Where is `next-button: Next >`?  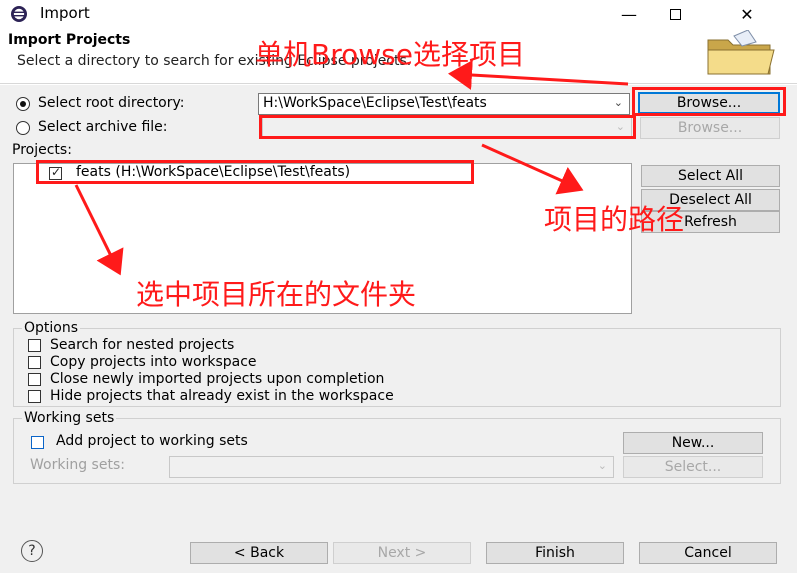
next-button: Next > is located at coordinates (402, 553).